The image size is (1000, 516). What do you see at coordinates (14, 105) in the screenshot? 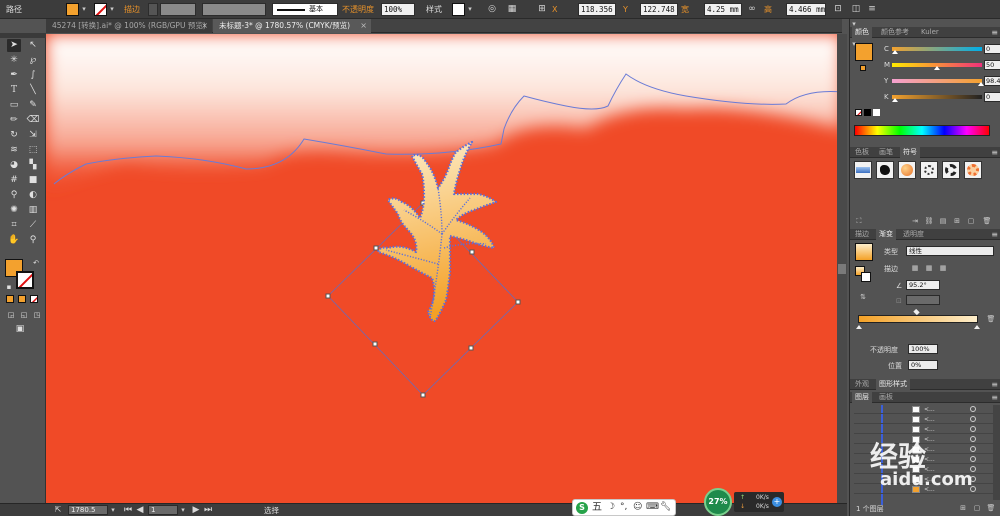
I see `rectangle-icon: ▭` at bounding box center [14, 105].